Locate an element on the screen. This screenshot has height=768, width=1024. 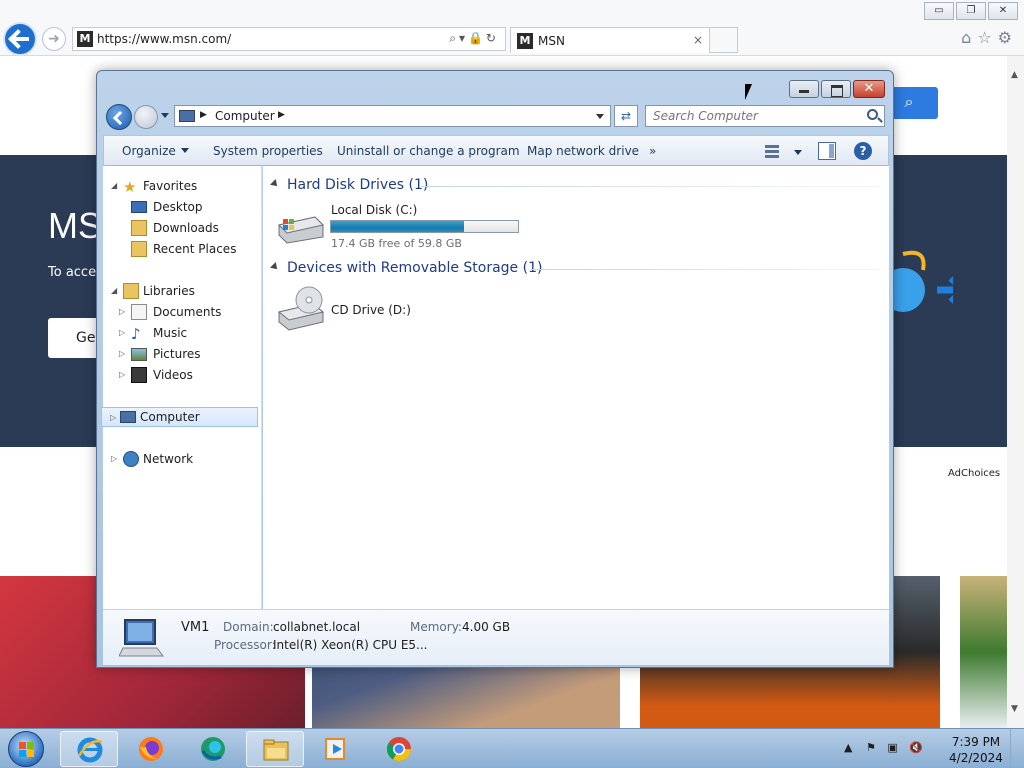
ad-choices-link: AdChoices is located at coordinates (974, 473).